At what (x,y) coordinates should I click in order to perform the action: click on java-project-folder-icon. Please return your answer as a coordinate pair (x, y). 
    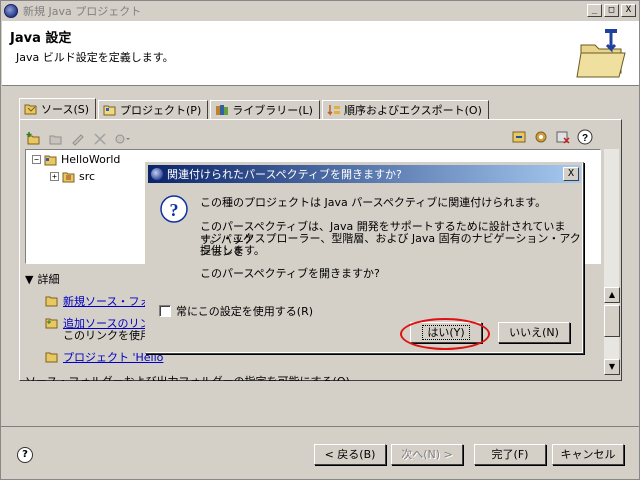
    Looking at the image, I should click on (601, 53).